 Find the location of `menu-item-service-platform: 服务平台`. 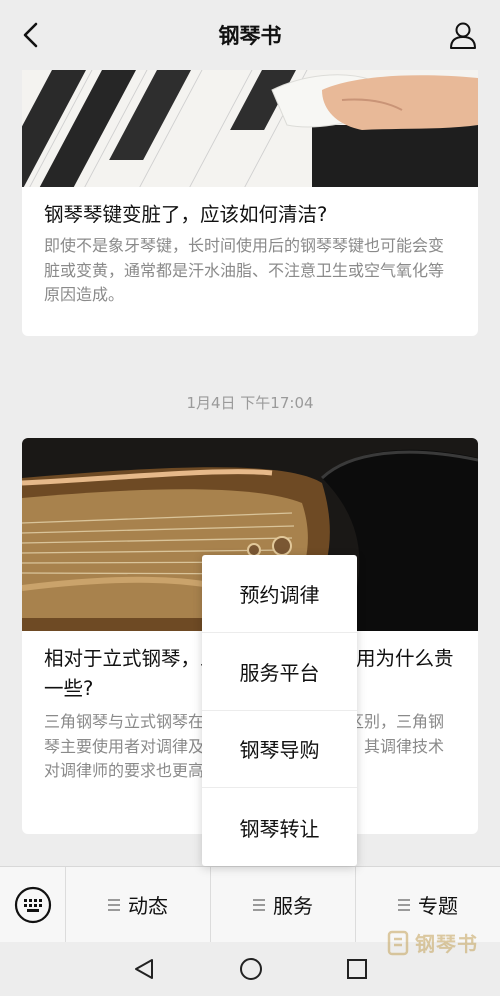

menu-item-service-platform: 服务平台 is located at coordinates (279, 672).